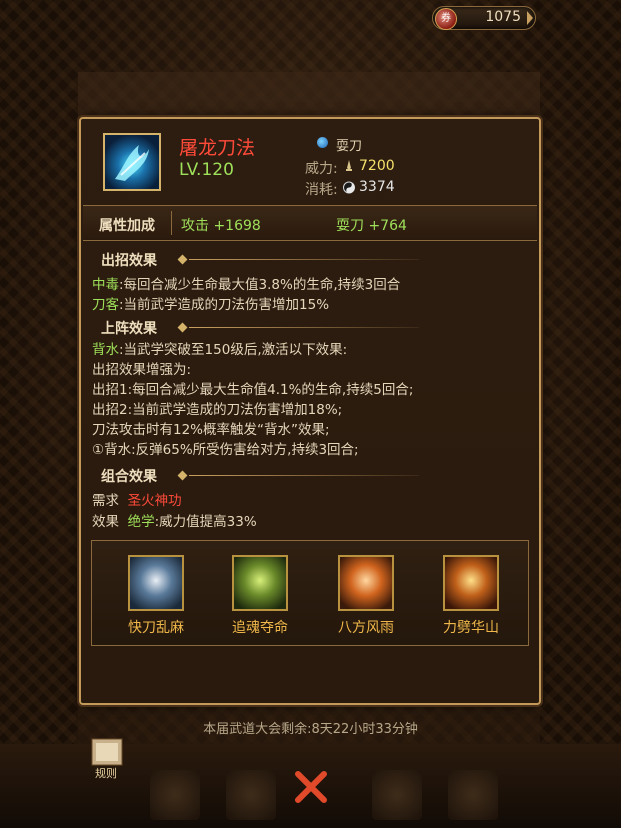 The width and height of the screenshot is (621, 828). What do you see at coordinates (349, 187) in the screenshot?
I see `yin-yang-icon` at bounding box center [349, 187].